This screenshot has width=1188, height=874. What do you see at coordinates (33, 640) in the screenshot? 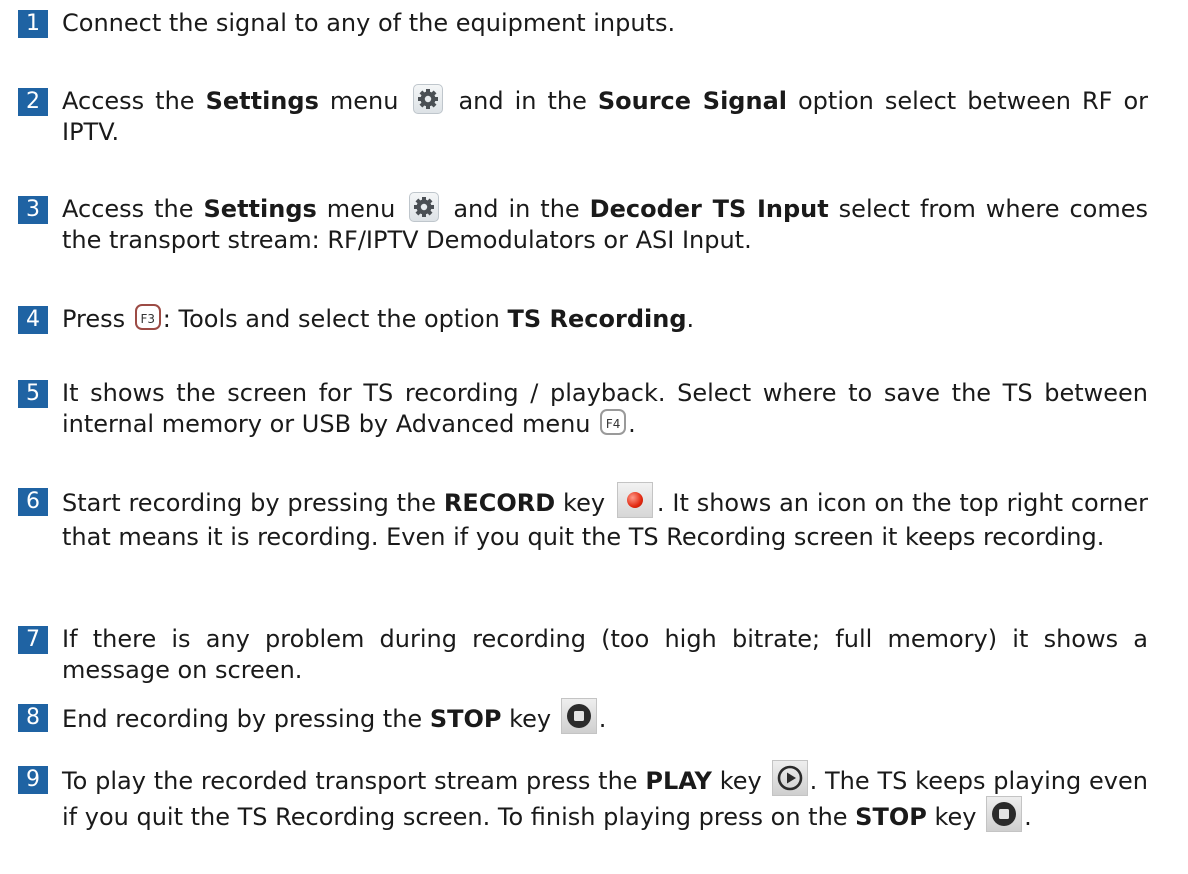
I see `step-number: 7` at bounding box center [33, 640].